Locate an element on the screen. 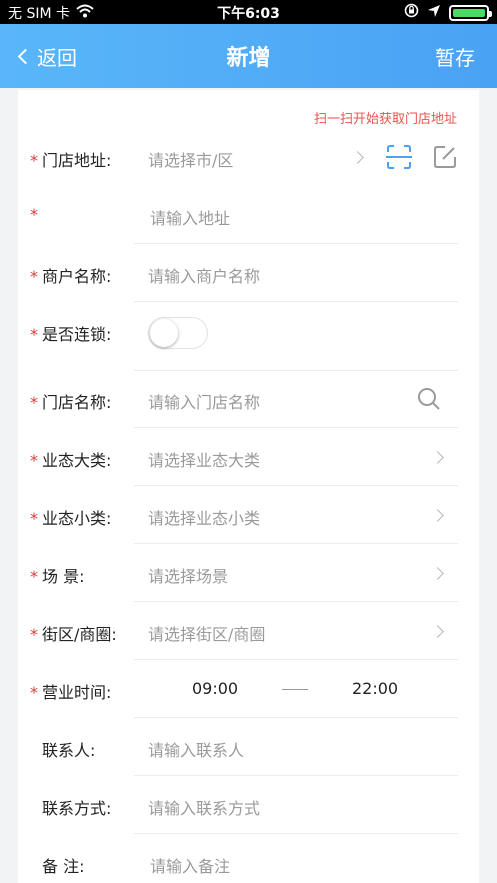 This screenshot has height=883, width=497. battery-fill is located at coordinates (469, 12).